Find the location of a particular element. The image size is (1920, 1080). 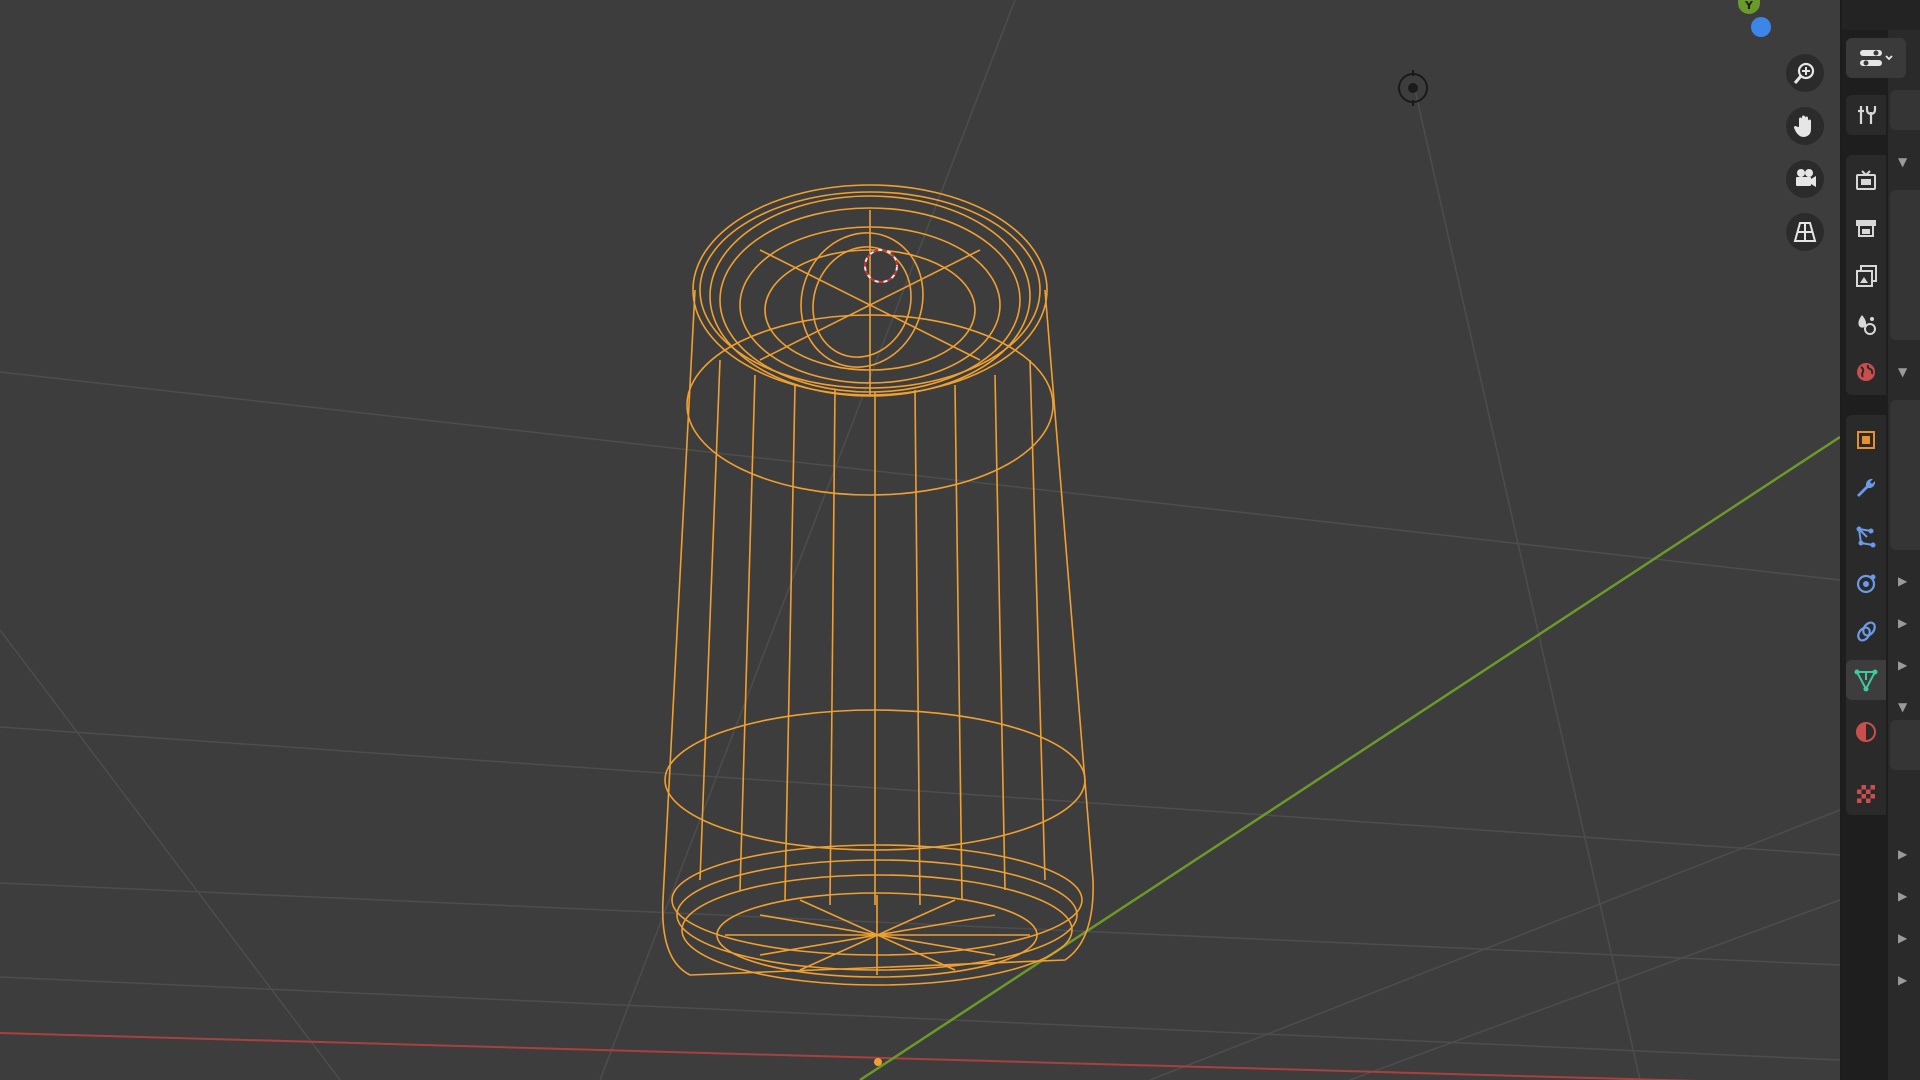

physics-icon is located at coordinates (1866, 584).